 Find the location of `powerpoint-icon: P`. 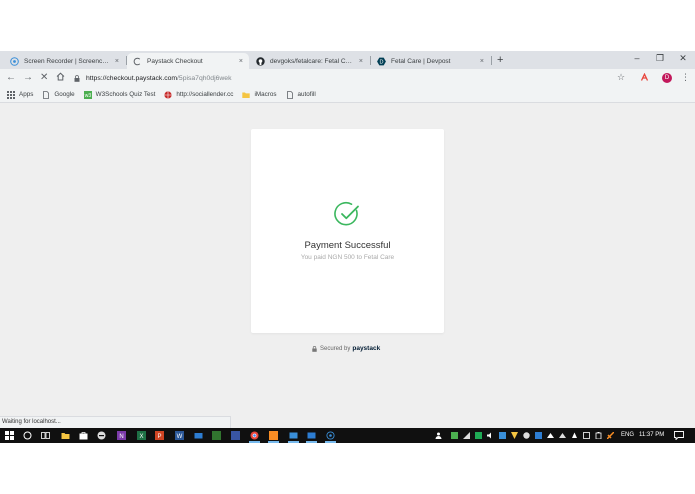

powerpoint-icon: P is located at coordinates (159, 435).